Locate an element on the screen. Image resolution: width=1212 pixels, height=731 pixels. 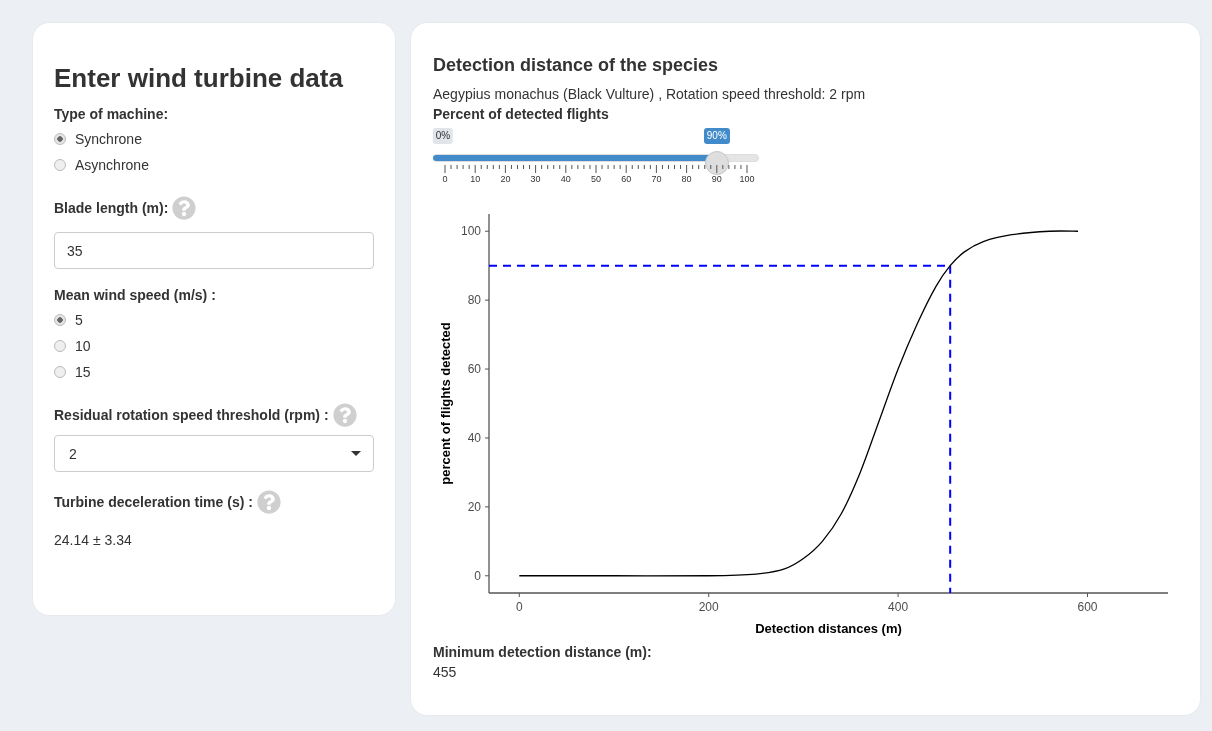
x-tick-label: 0 is located at coordinates (519, 607).